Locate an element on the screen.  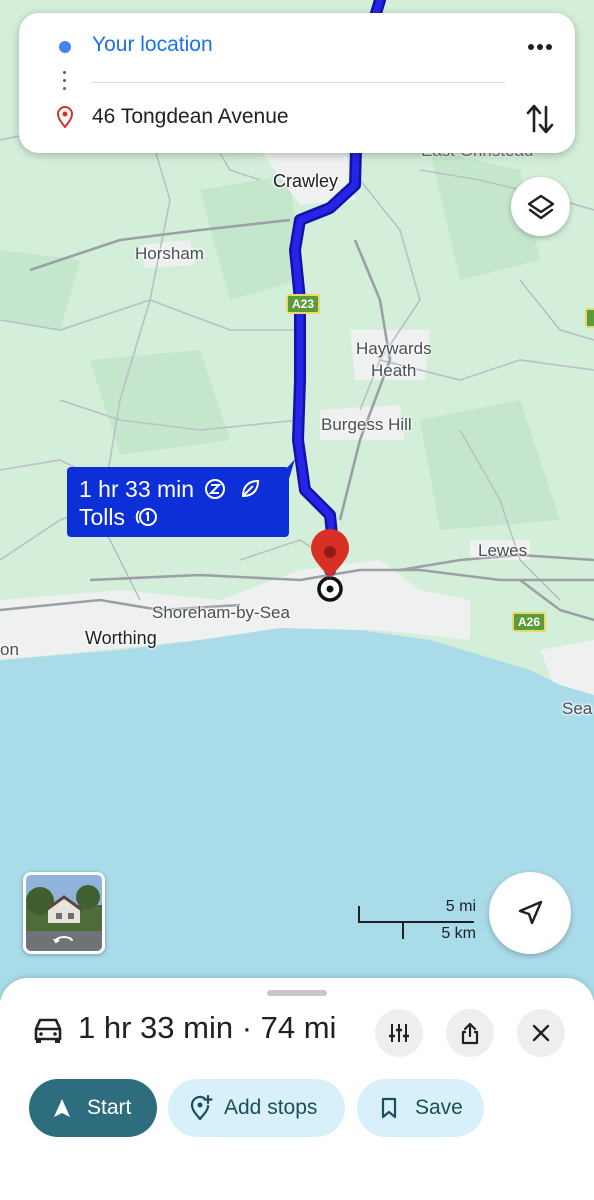
options-icon is located at coordinates (399, 1033).